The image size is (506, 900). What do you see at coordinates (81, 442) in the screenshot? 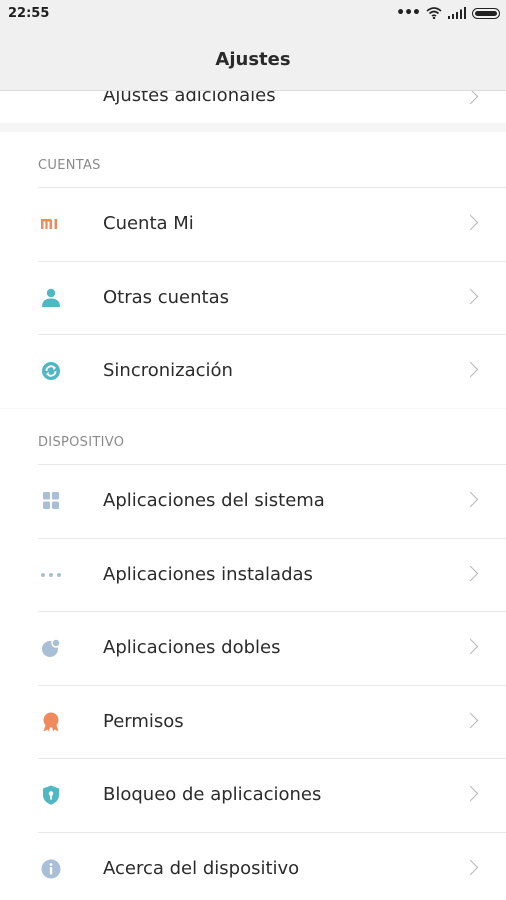
I see `section-title: DISPOSITIVO` at bounding box center [81, 442].